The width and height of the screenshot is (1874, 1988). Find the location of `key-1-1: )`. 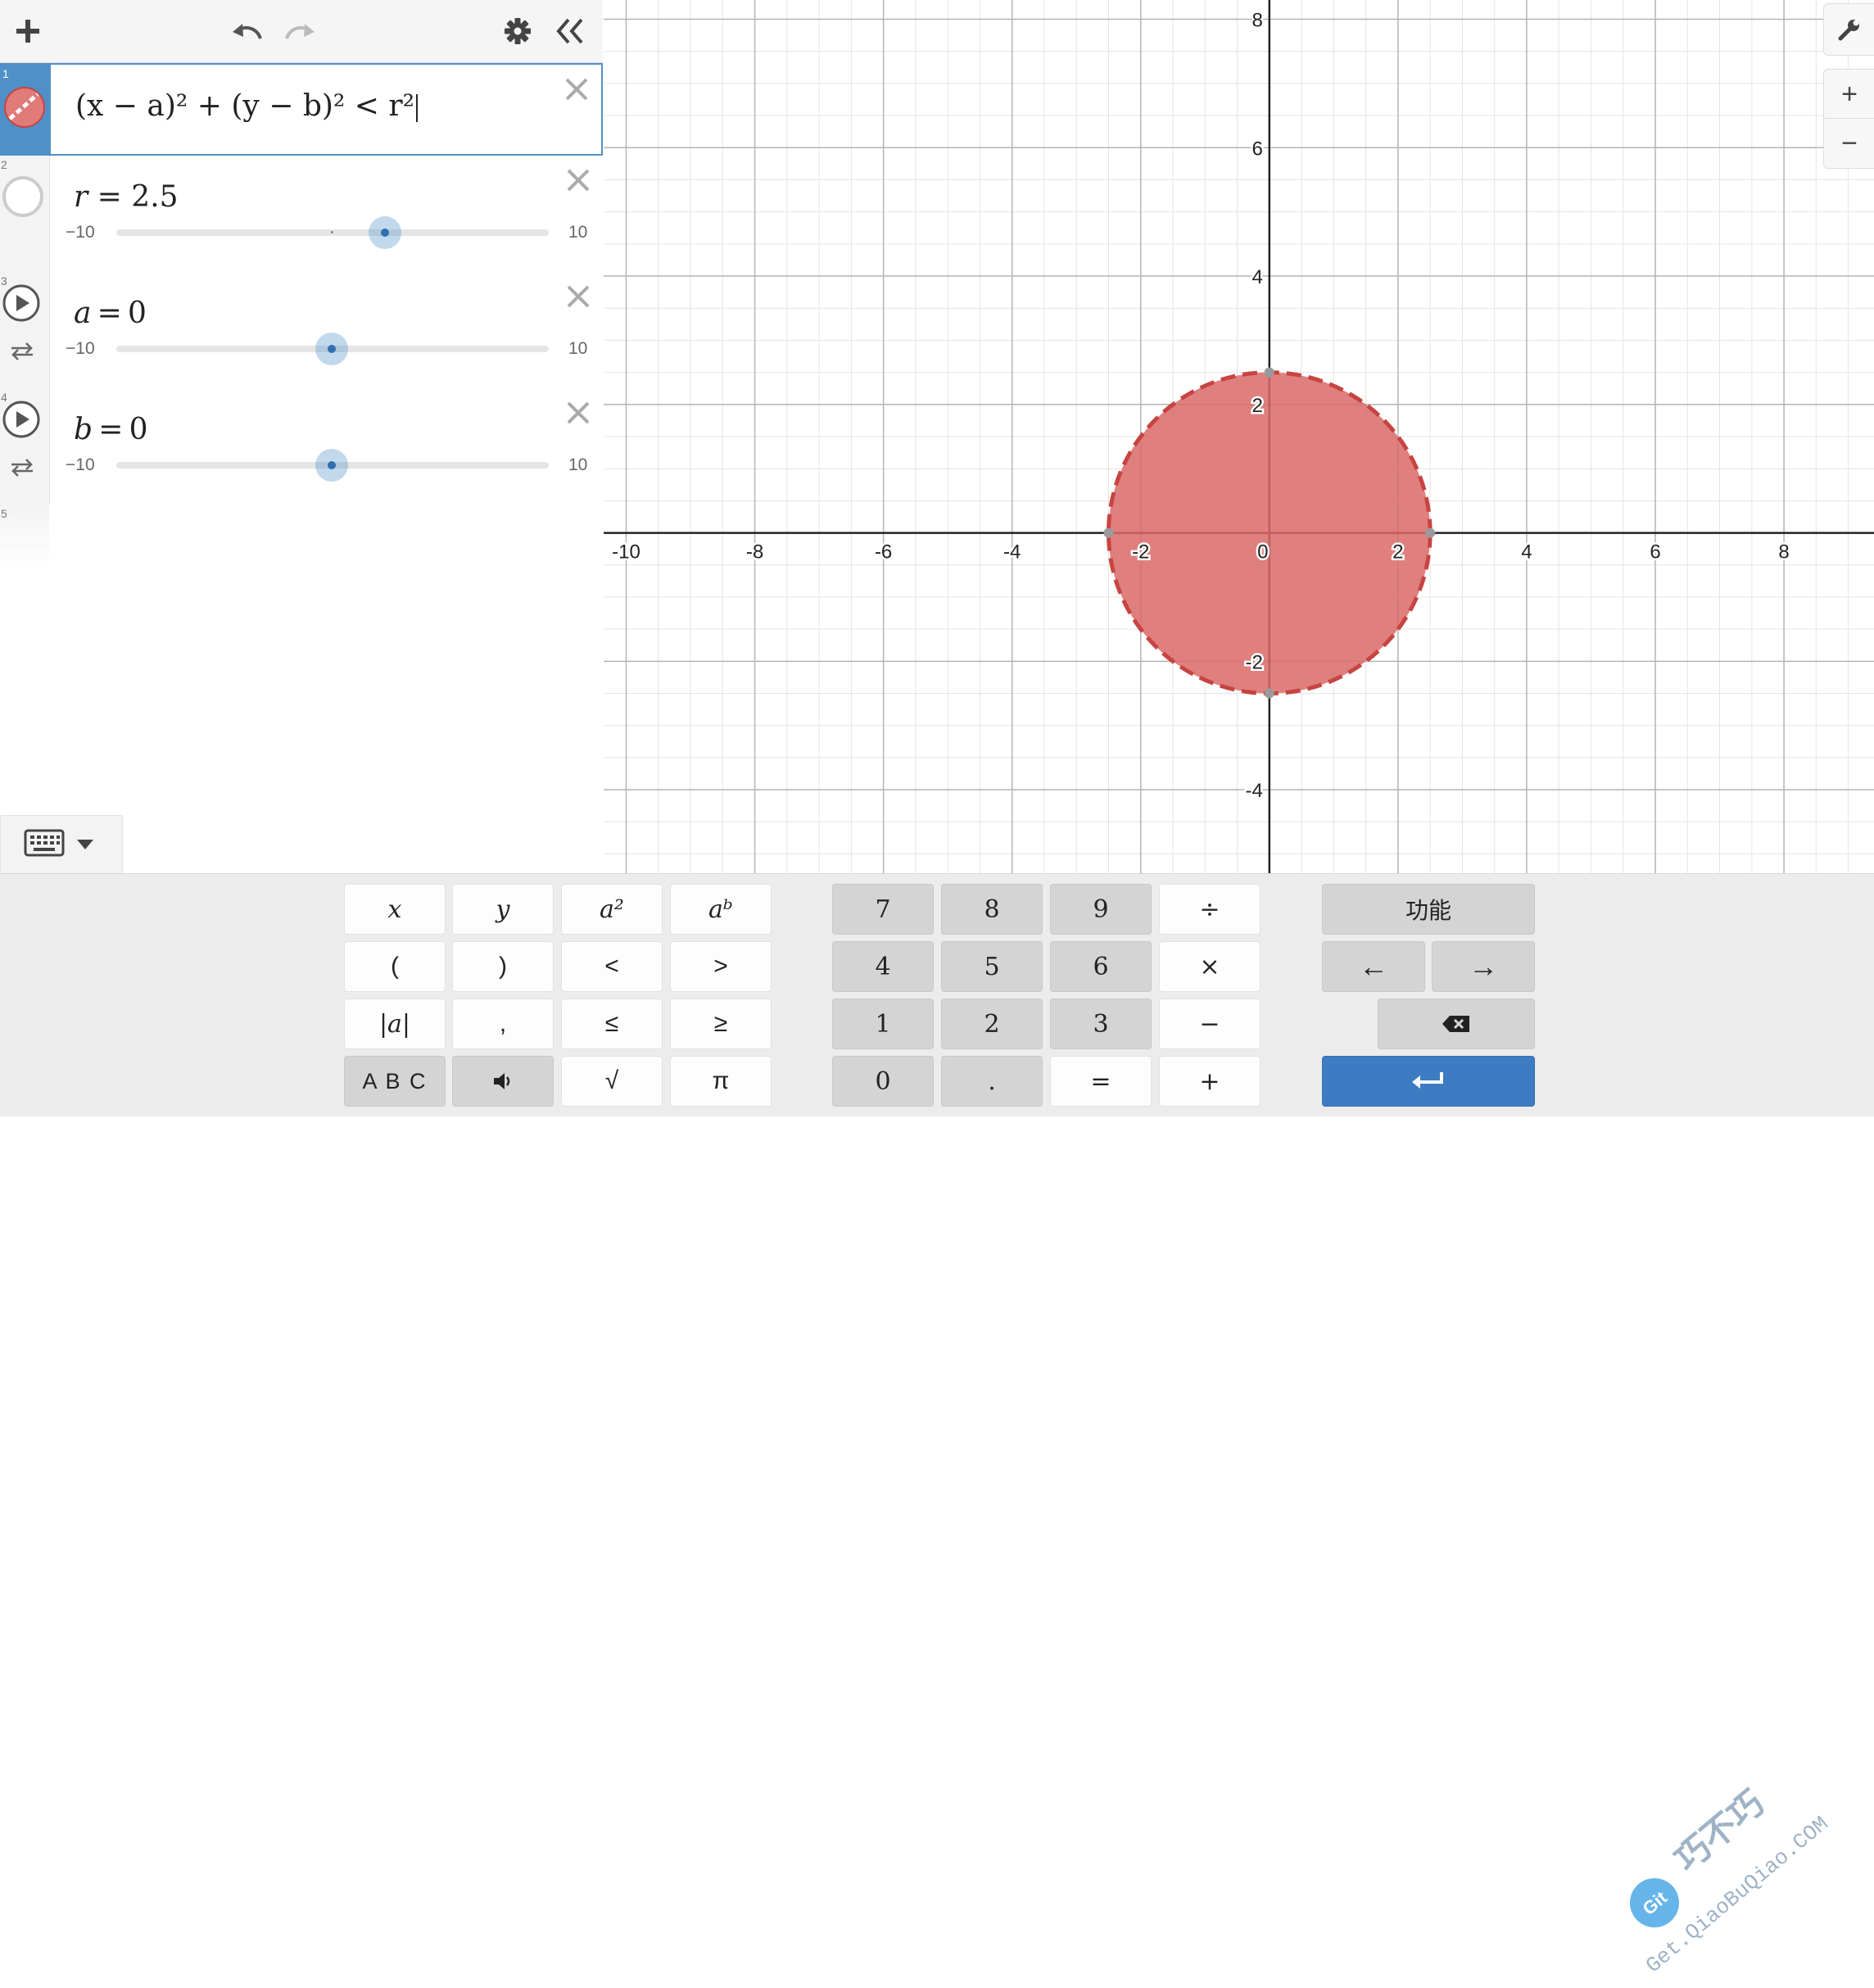

key-1-1: ) is located at coordinates (503, 966).